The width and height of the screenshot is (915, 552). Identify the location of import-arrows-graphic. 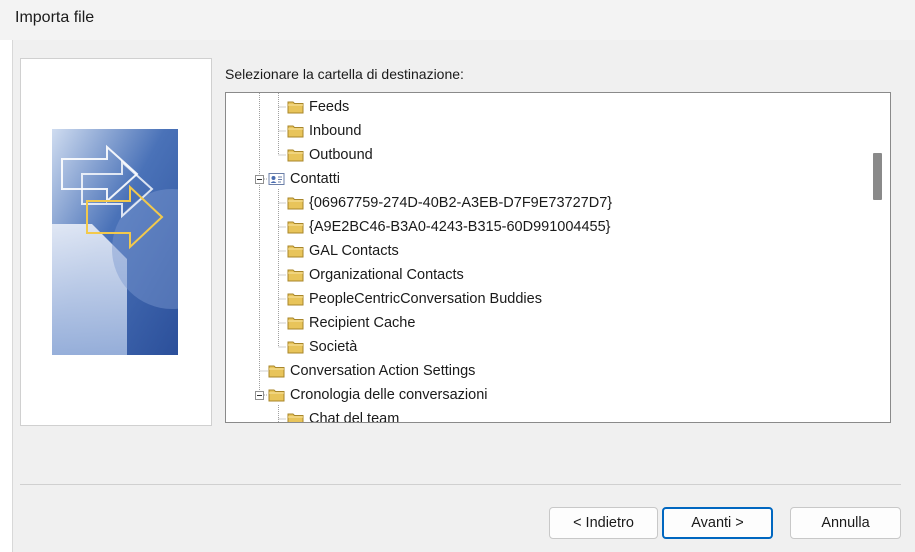
(115, 242).